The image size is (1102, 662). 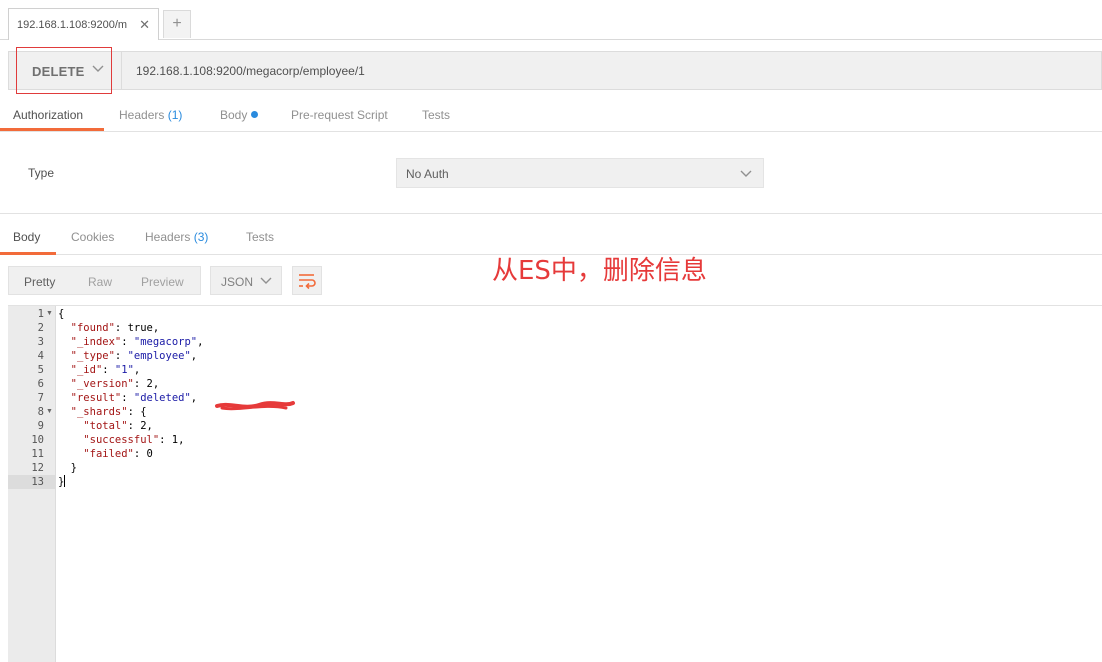 What do you see at coordinates (580, 173) in the screenshot?
I see `auth-type-select: No Auth` at bounding box center [580, 173].